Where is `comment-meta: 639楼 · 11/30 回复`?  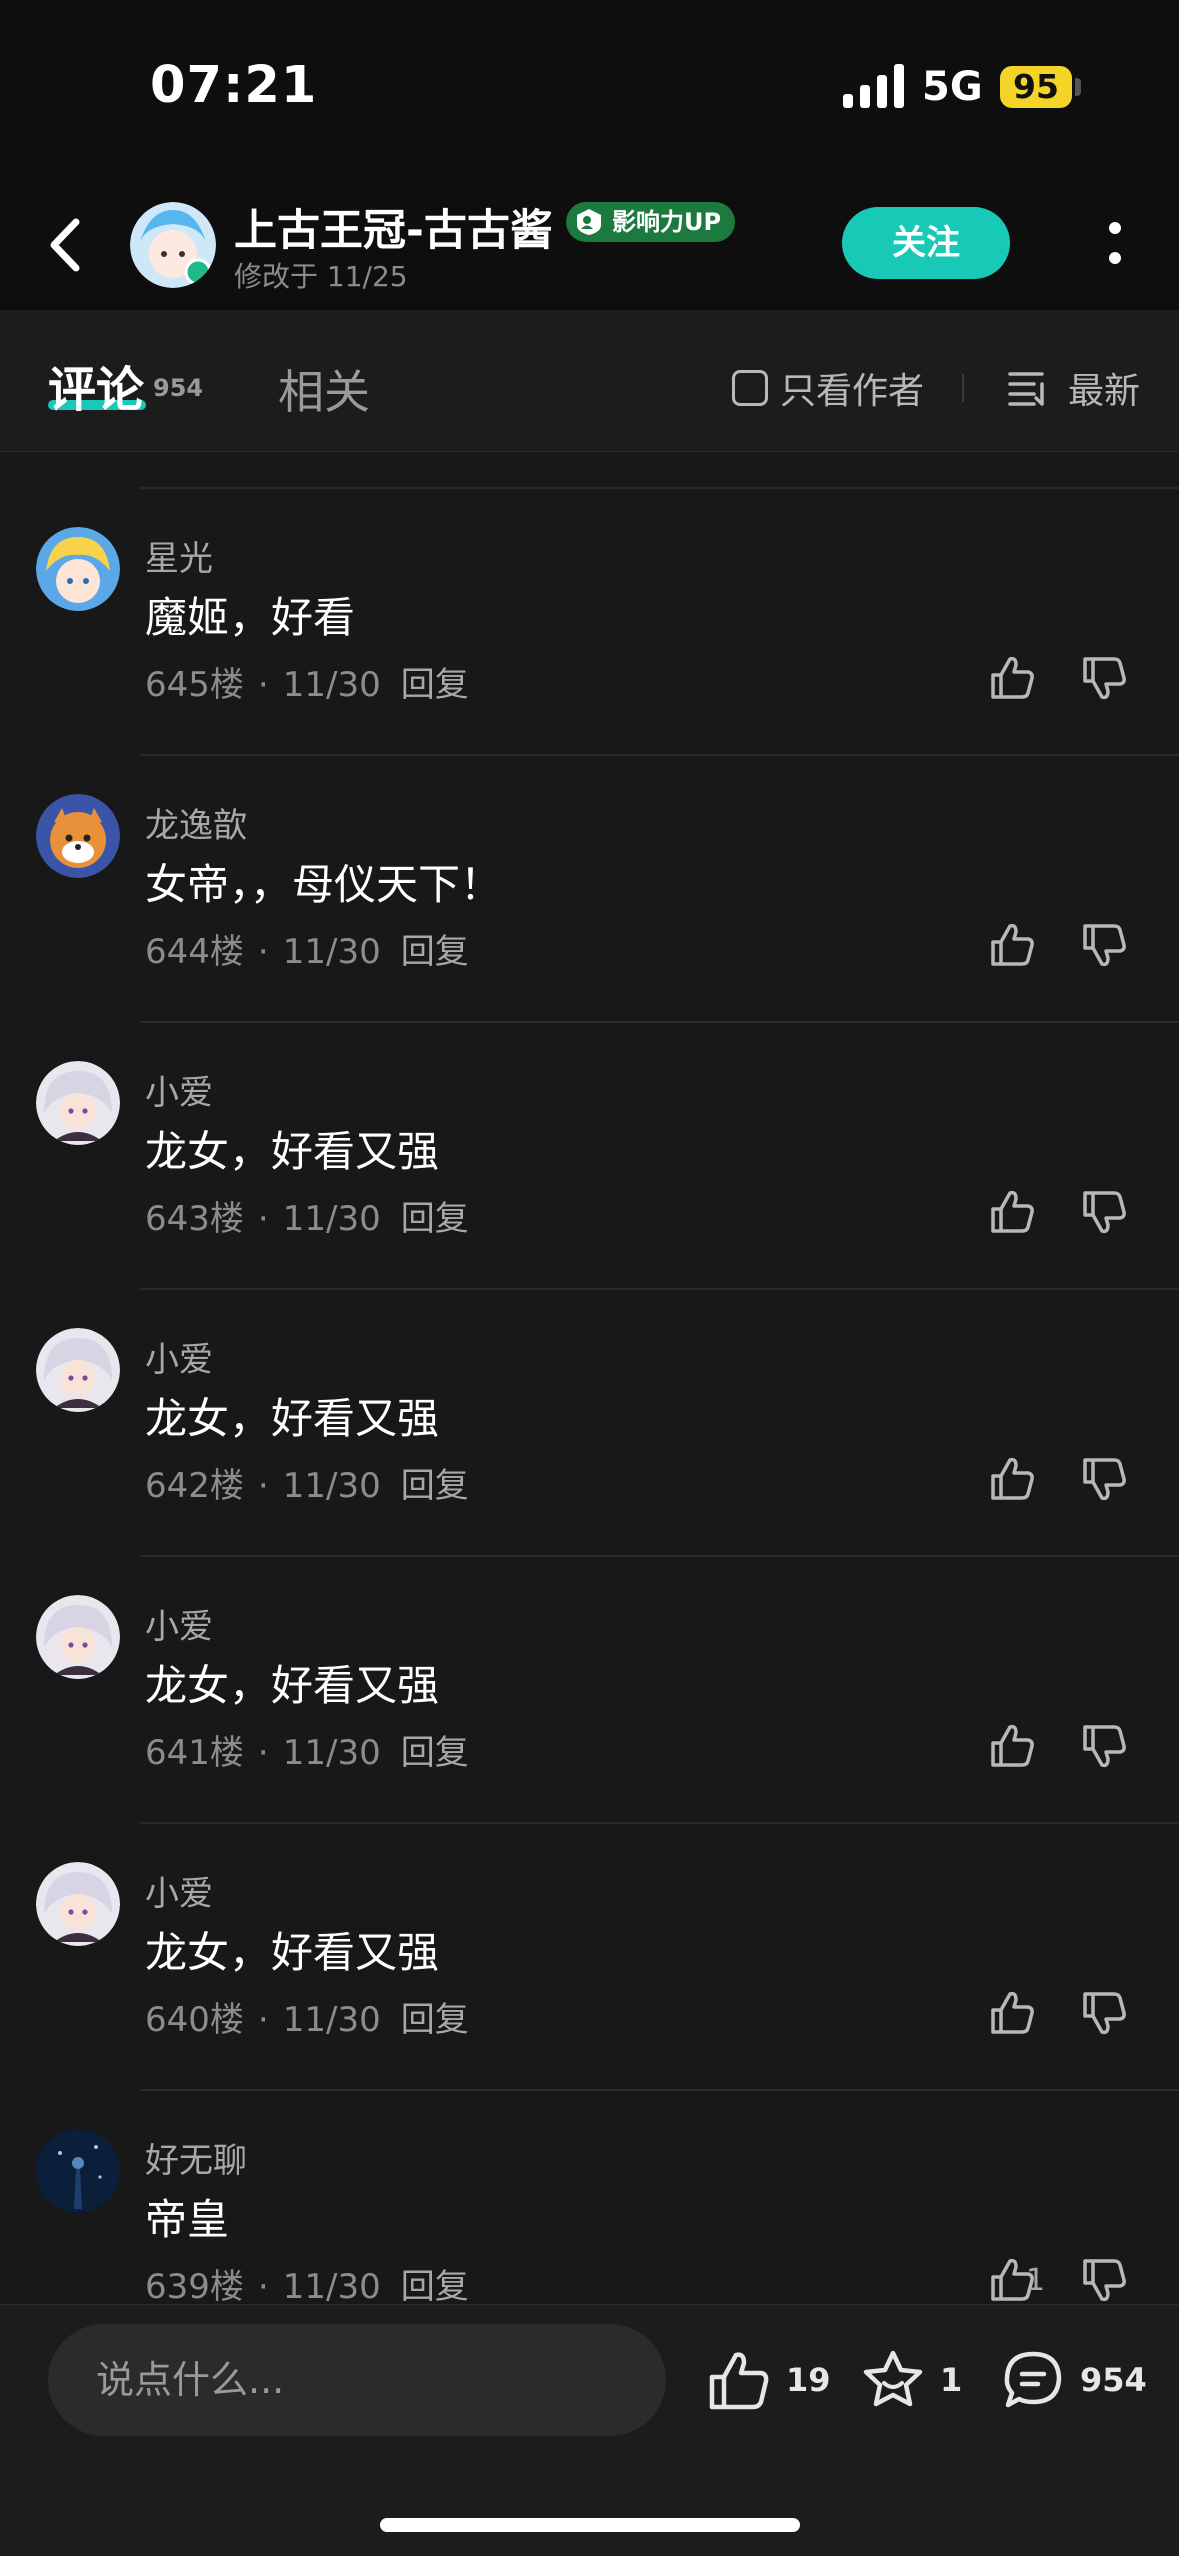 comment-meta: 639楼 · 11/30 回复 is located at coordinates (307, 2281).